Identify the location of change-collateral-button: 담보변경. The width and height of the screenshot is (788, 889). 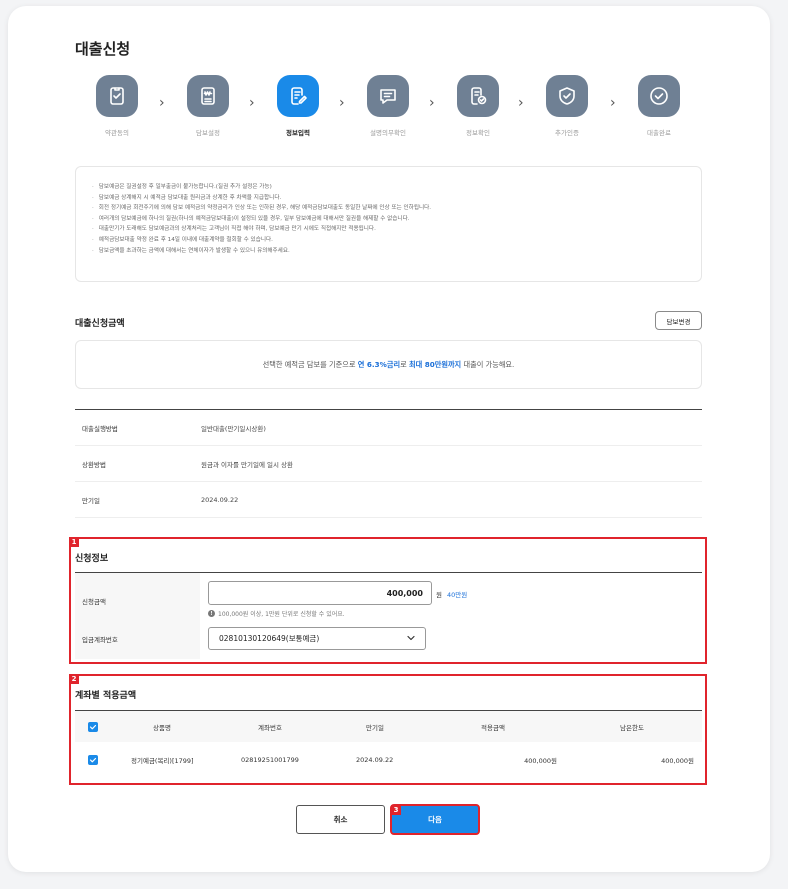
(678, 320).